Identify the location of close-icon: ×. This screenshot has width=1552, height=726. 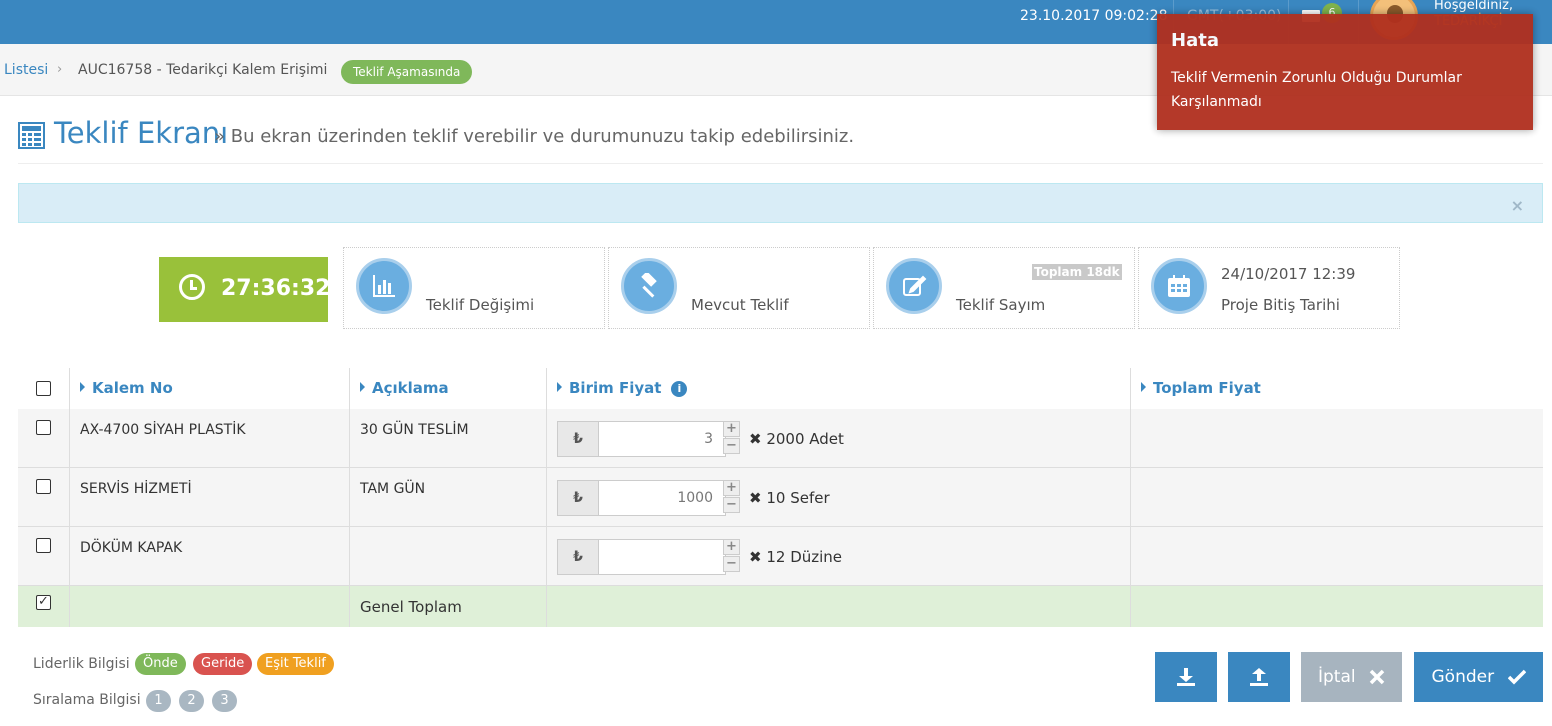
(1517, 205).